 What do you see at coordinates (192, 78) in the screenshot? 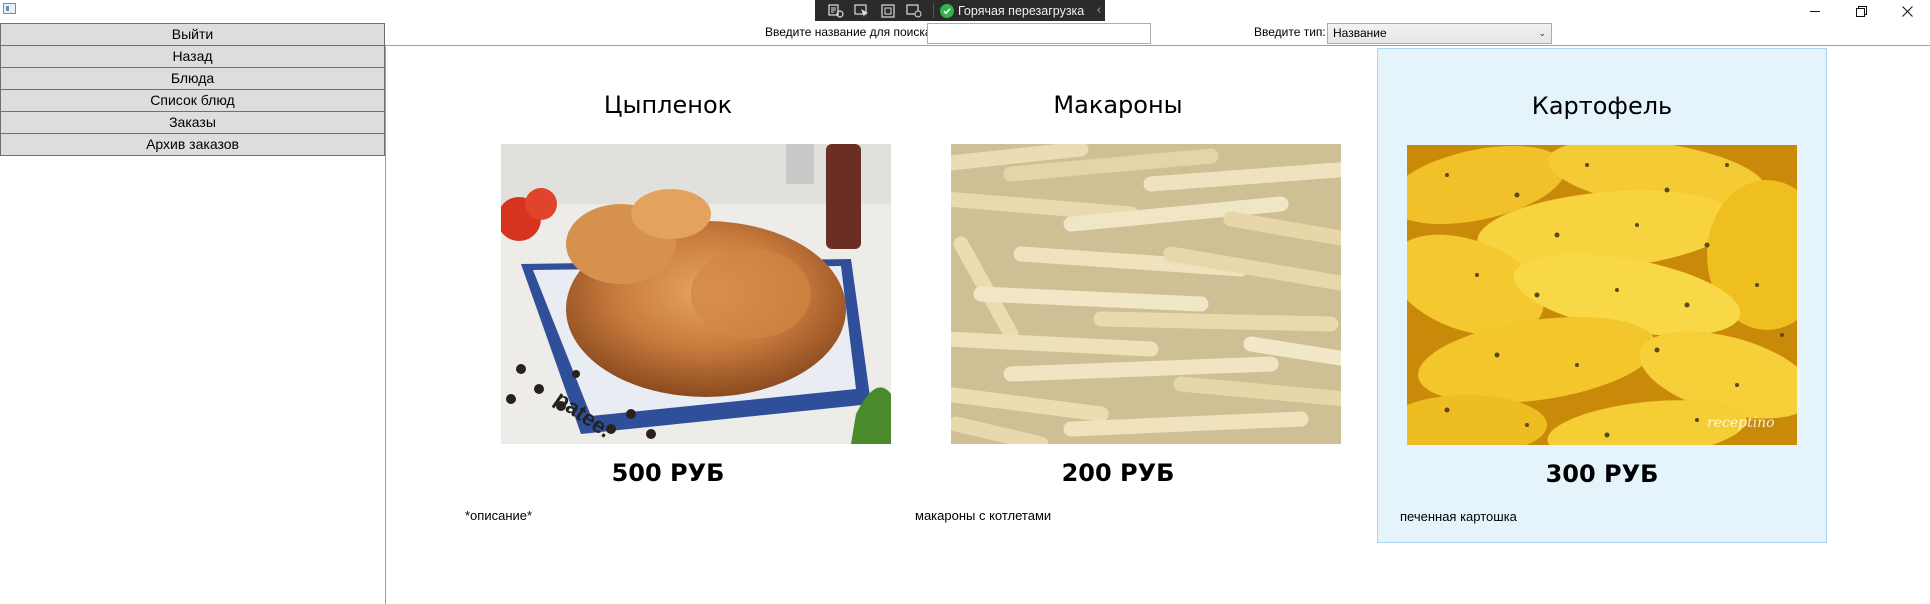
I see `dishes-button: Блюда` at bounding box center [192, 78].